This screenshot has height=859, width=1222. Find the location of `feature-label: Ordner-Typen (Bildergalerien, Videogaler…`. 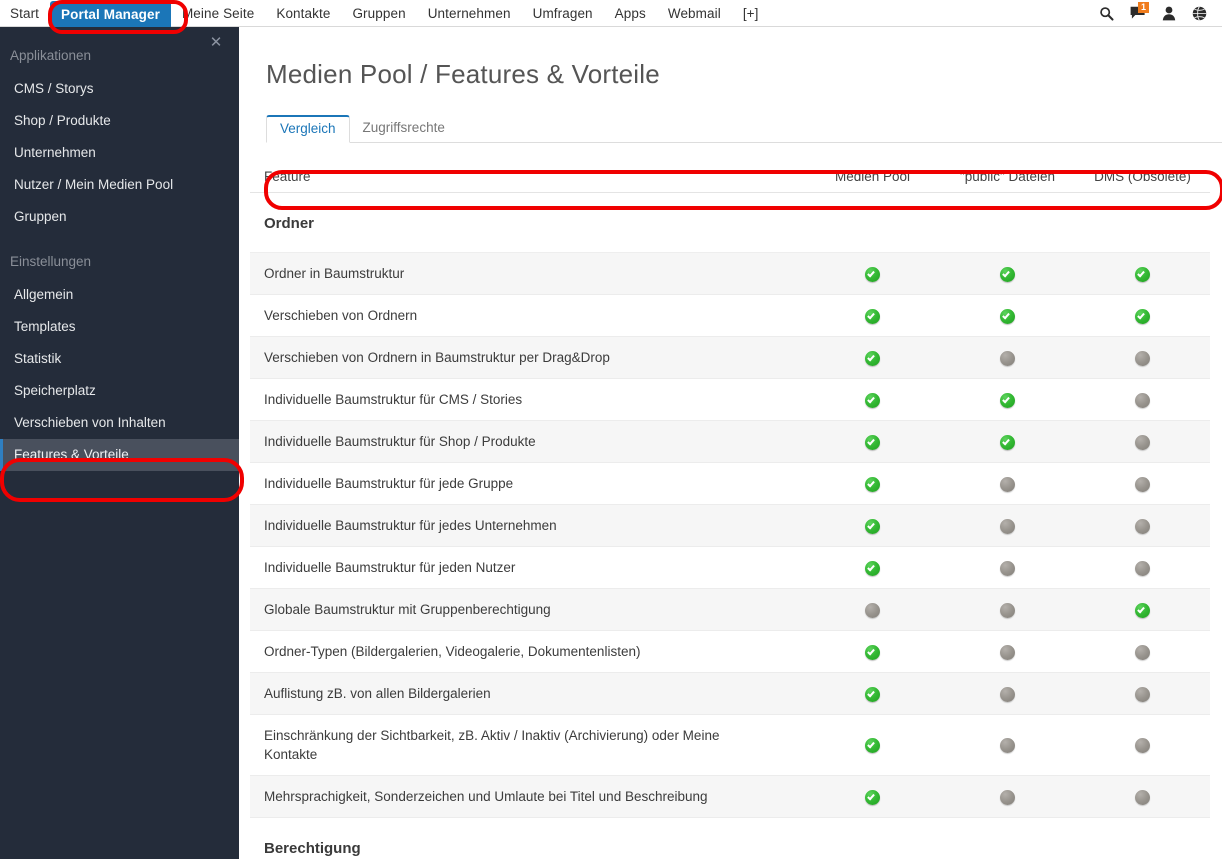

feature-label: Ordner-Typen (Bildergalerien, Videogaler… is located at coordinates (527, 651).